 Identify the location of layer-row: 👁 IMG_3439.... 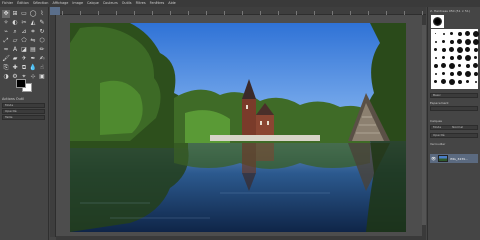
(454, 158).